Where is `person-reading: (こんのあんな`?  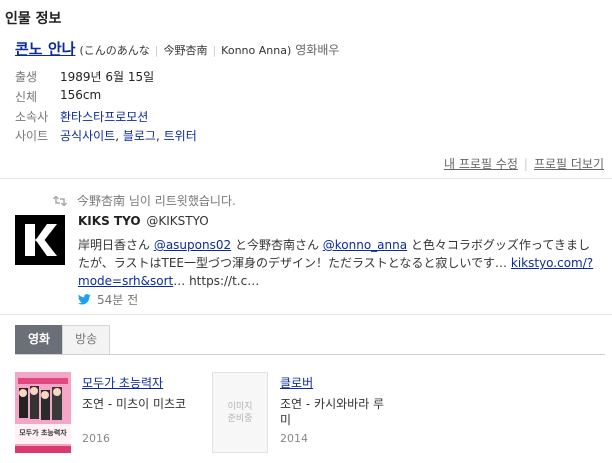
person-reading: (こんのあんな is located at coordinates (114, 50).